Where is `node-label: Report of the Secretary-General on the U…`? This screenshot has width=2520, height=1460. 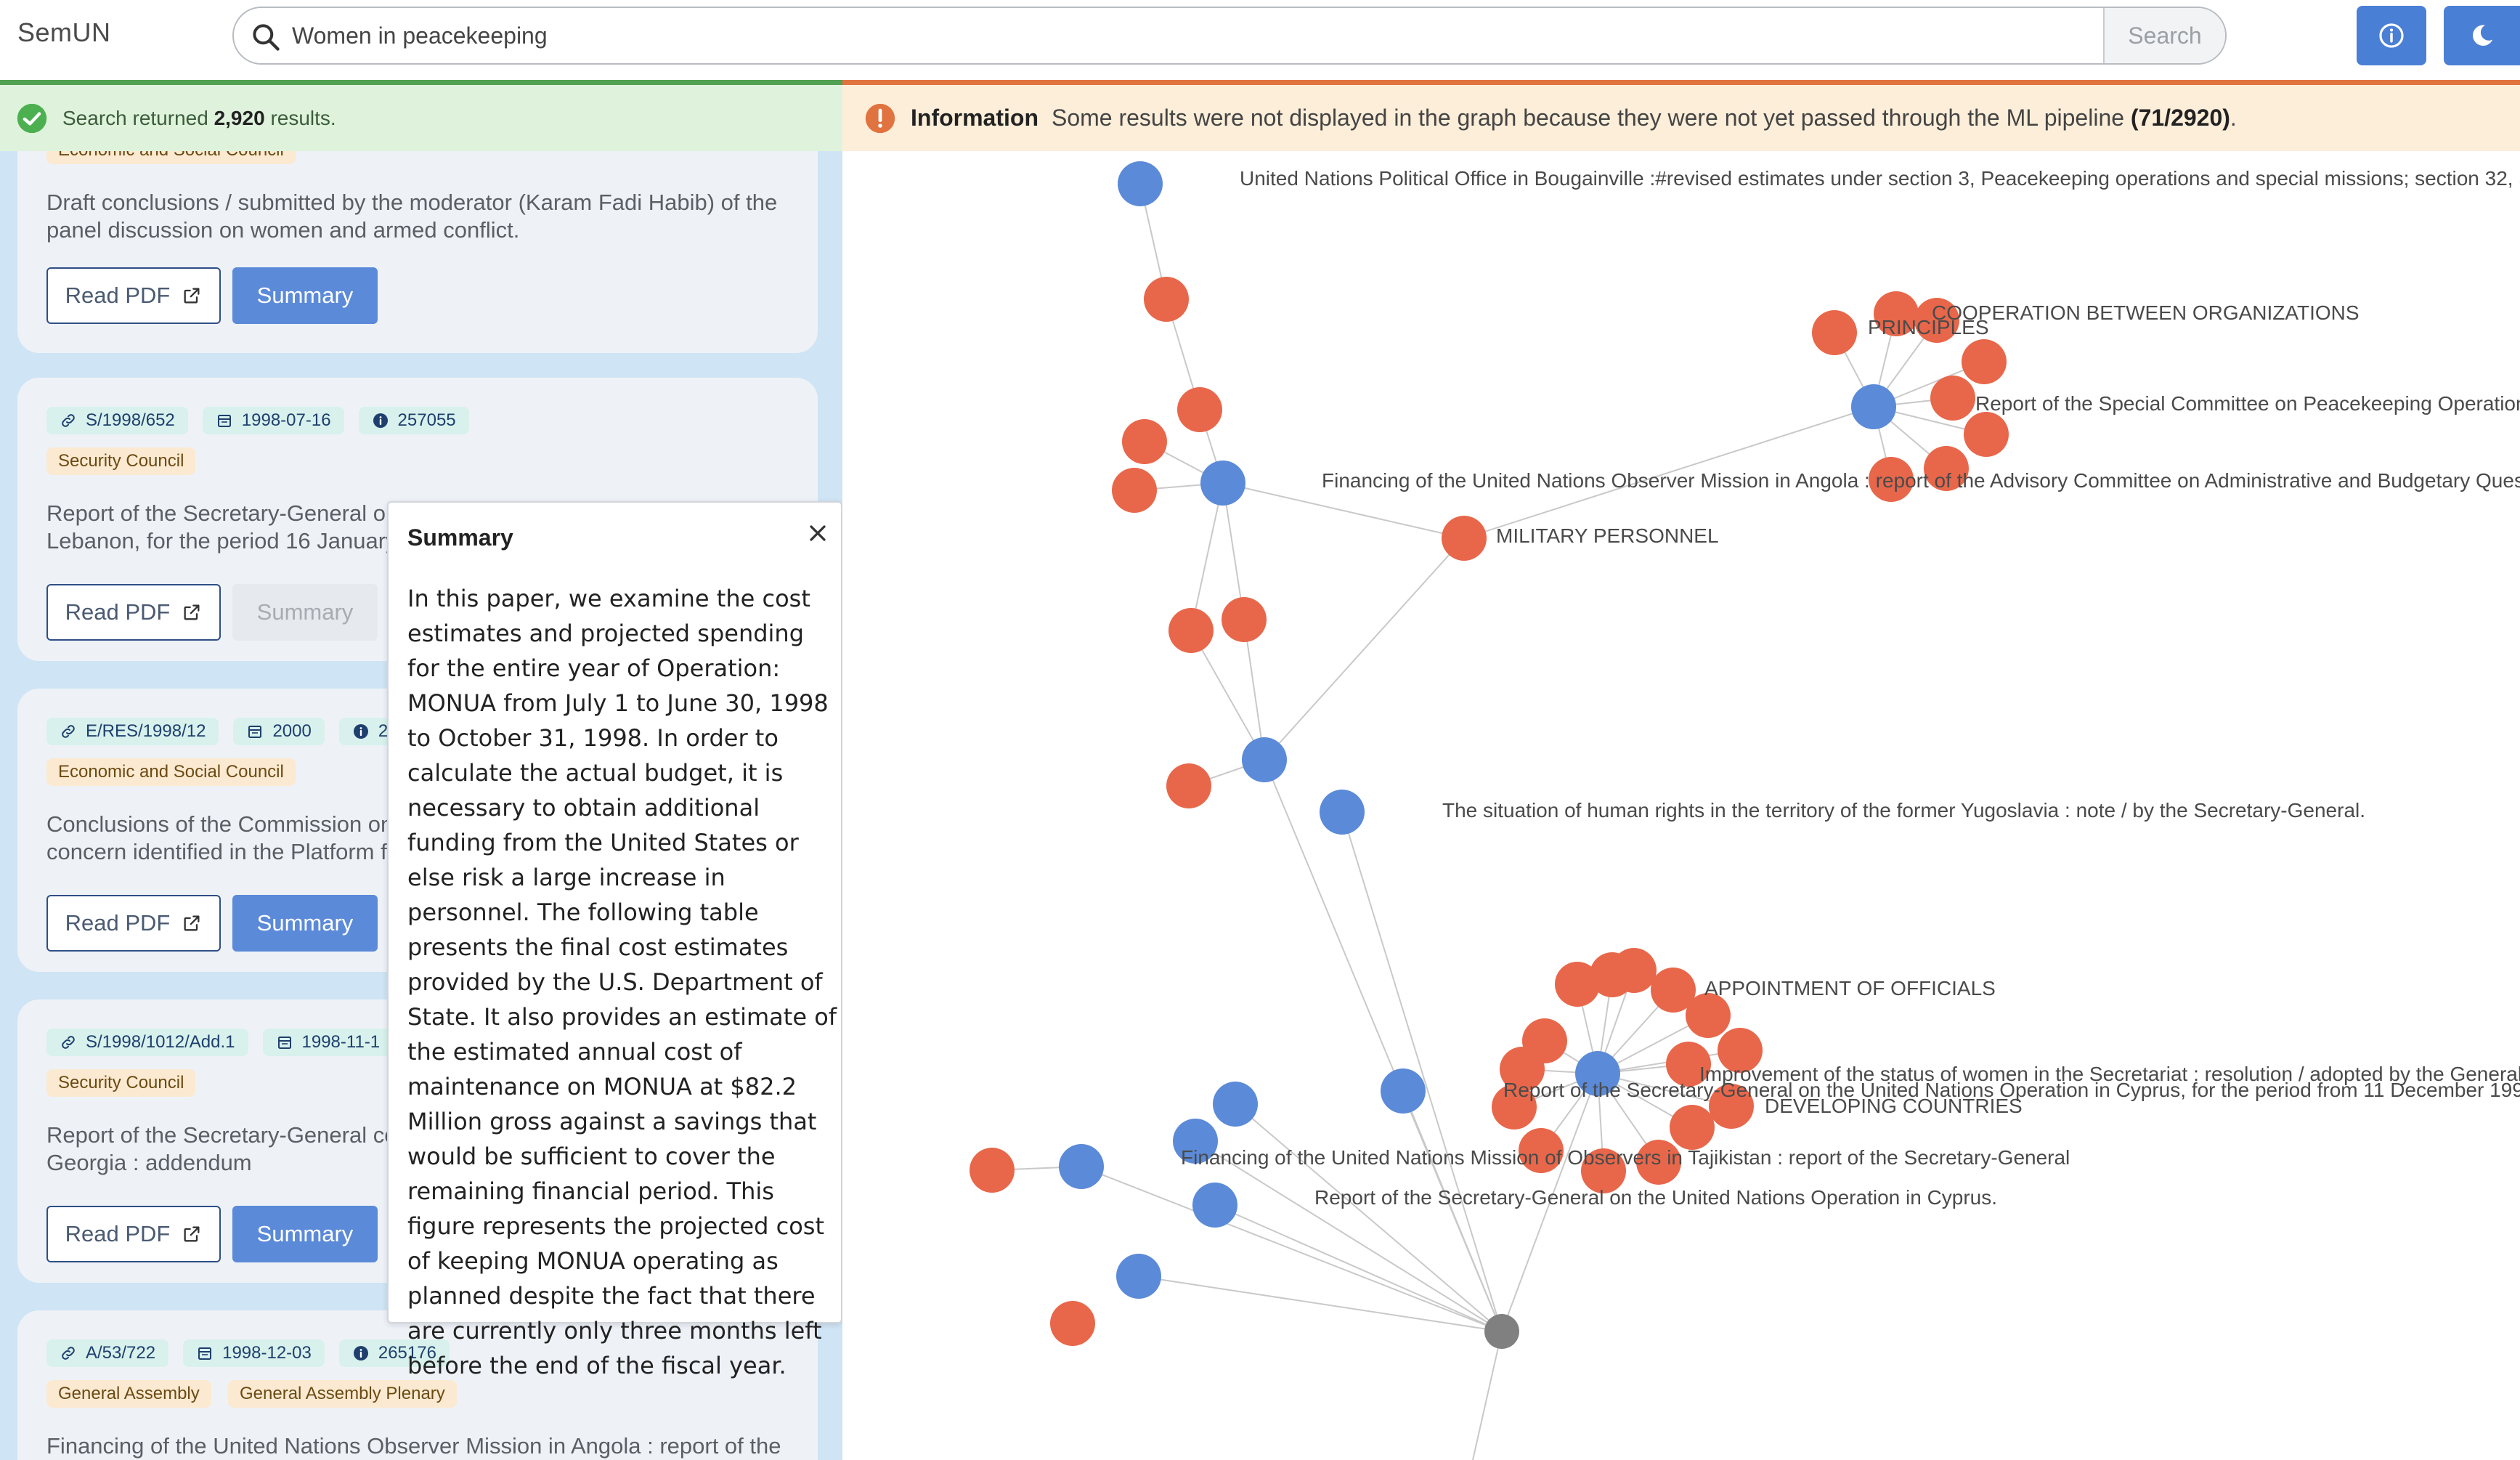
node-label: Report of the Secretary-General on the U… is located at coordinates (1655, 1197).